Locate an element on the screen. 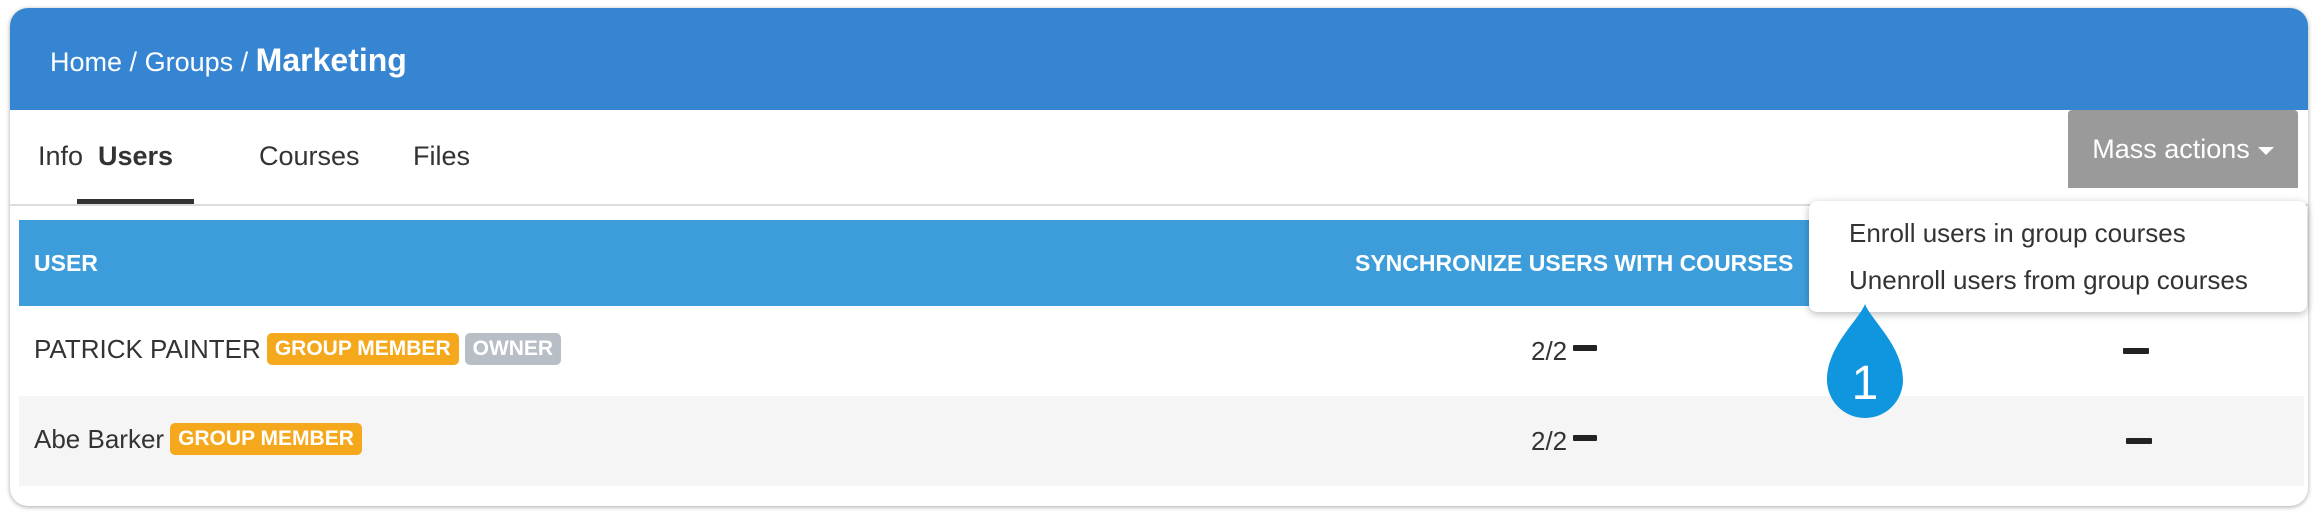 The width and height of the screenshot is (2320, 517). breadcrumb: Home / Groups / Marketing is located at coordinates (228, 61).